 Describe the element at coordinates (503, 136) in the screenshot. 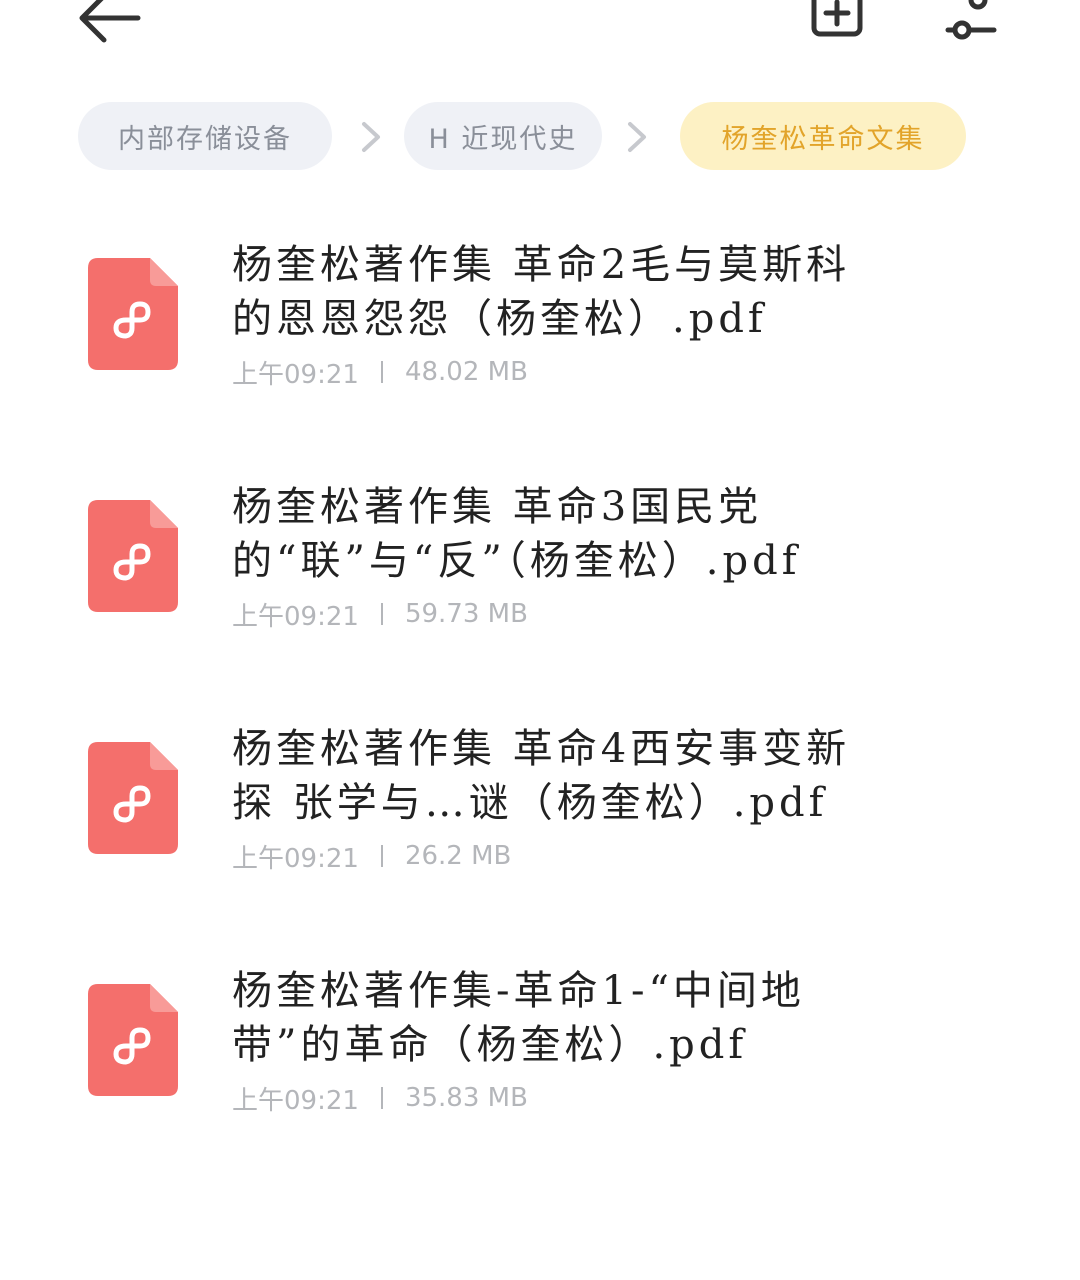

I see `breadcrumb-modern-history: H 近现代史` at that location.